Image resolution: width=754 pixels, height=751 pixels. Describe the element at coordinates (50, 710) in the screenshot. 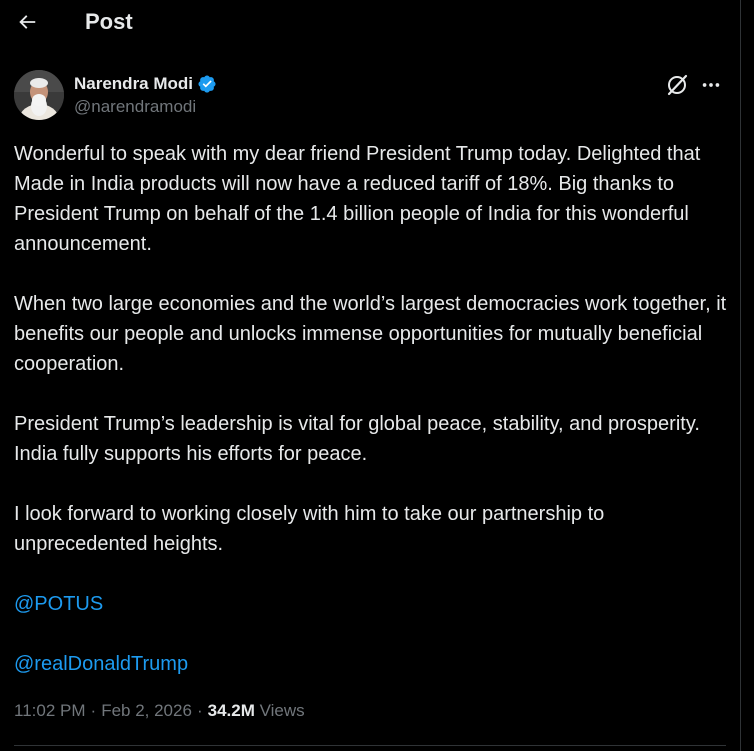

I see `post-time: 11:02 PM` at that location.